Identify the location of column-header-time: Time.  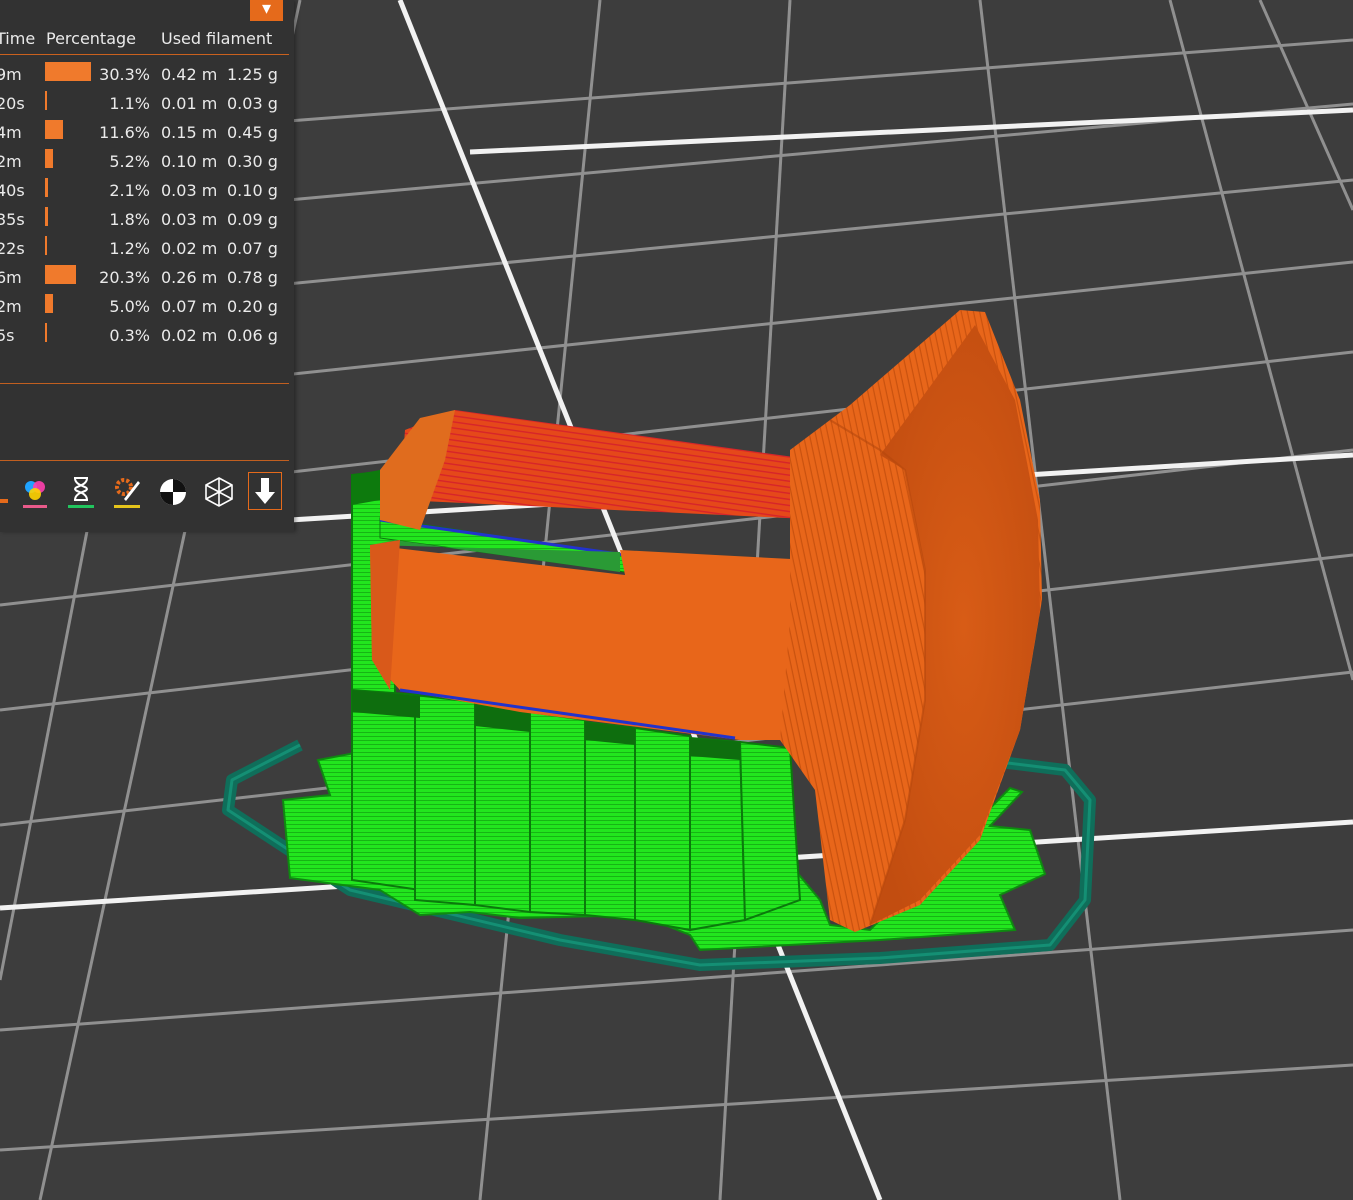
(18, 38).